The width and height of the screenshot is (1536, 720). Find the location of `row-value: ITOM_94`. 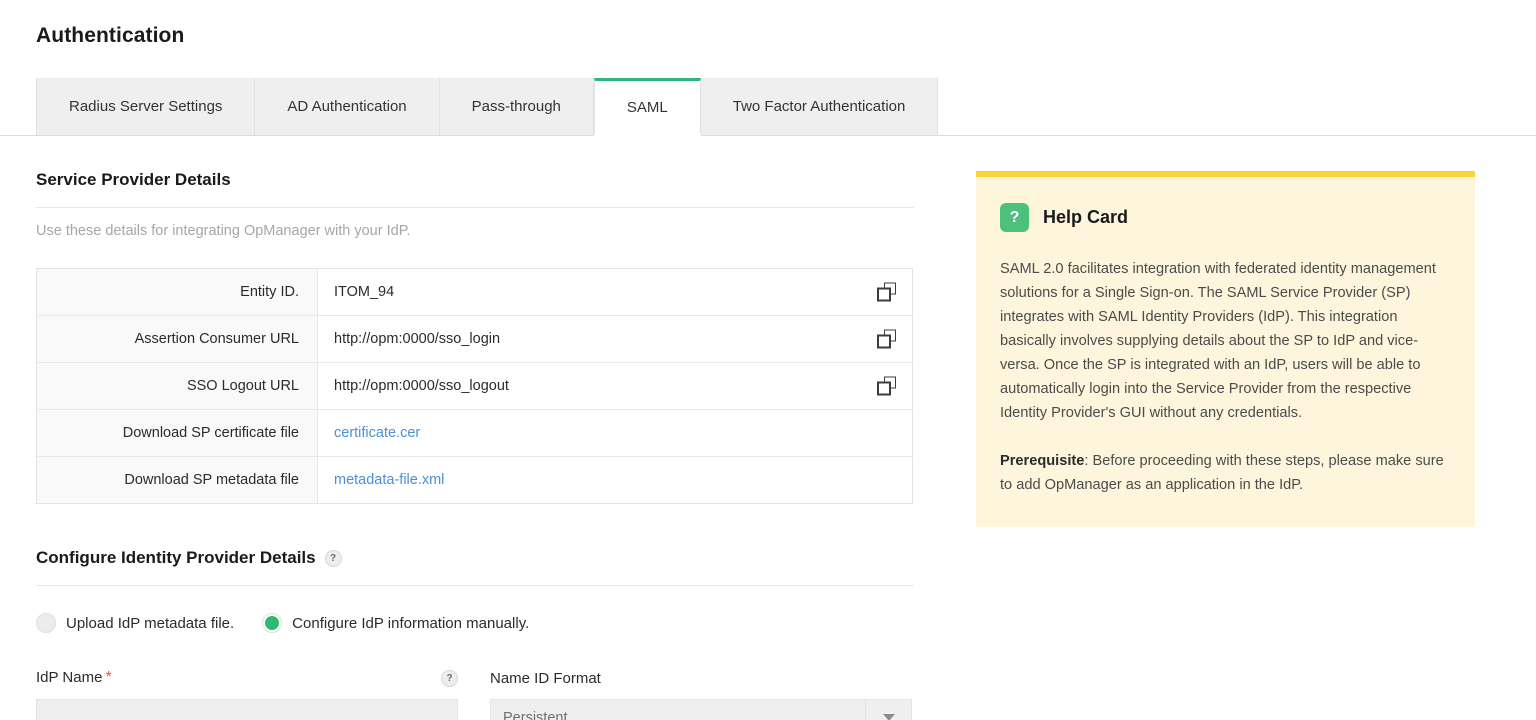

row-value: ITOM_94 is located at coordinates (364, 292).